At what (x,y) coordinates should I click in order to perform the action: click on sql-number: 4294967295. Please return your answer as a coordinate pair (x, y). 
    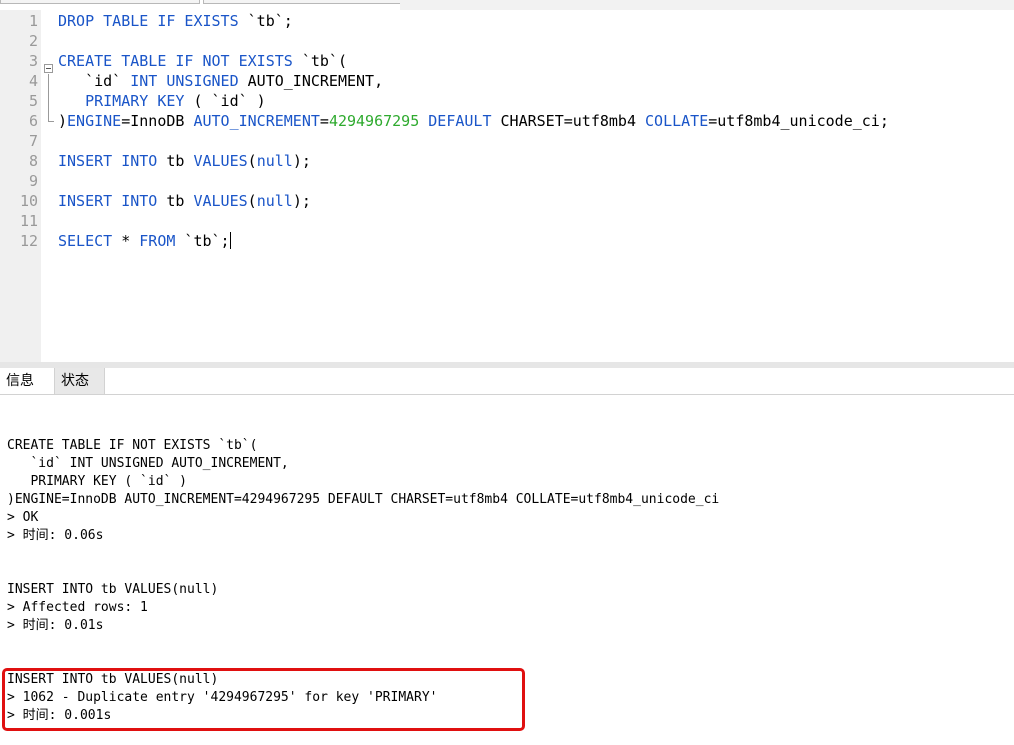
    Looking at the image, I should click on (374, 121).